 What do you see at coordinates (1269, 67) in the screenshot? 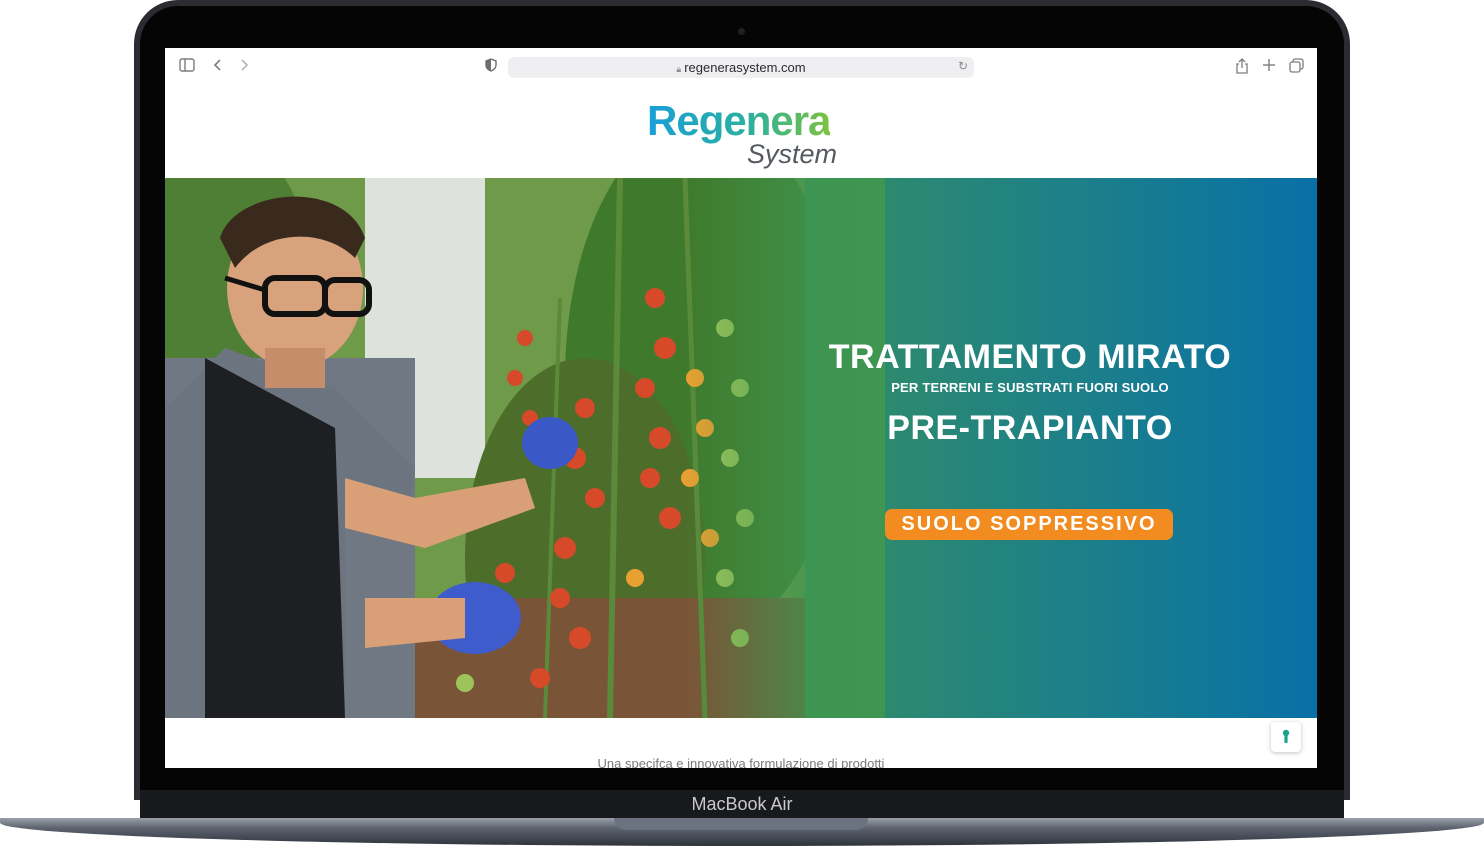
I see `plus-icon` at bounding box center [1269, 67].